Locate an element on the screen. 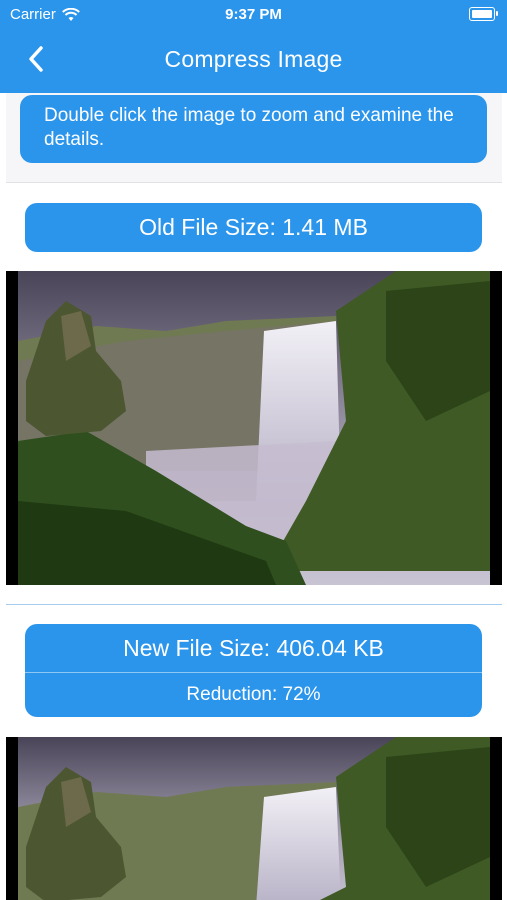 The width and height of the screenshot is (507, 900). top-bar: Carrier 9:37 PM Compress Image is located at coordinates (253, 46).